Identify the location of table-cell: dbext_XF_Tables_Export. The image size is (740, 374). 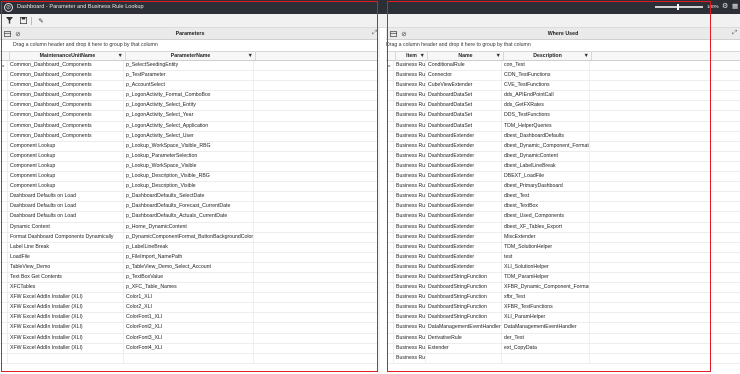
(546, 227).